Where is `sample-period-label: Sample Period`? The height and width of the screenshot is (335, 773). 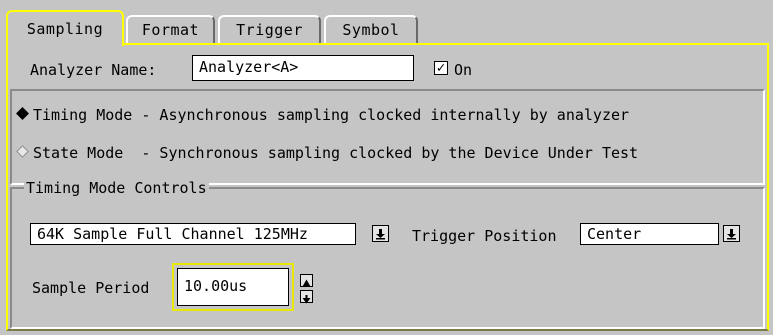
sample-period-label: Sample Period is located at coordinates (91, 288).